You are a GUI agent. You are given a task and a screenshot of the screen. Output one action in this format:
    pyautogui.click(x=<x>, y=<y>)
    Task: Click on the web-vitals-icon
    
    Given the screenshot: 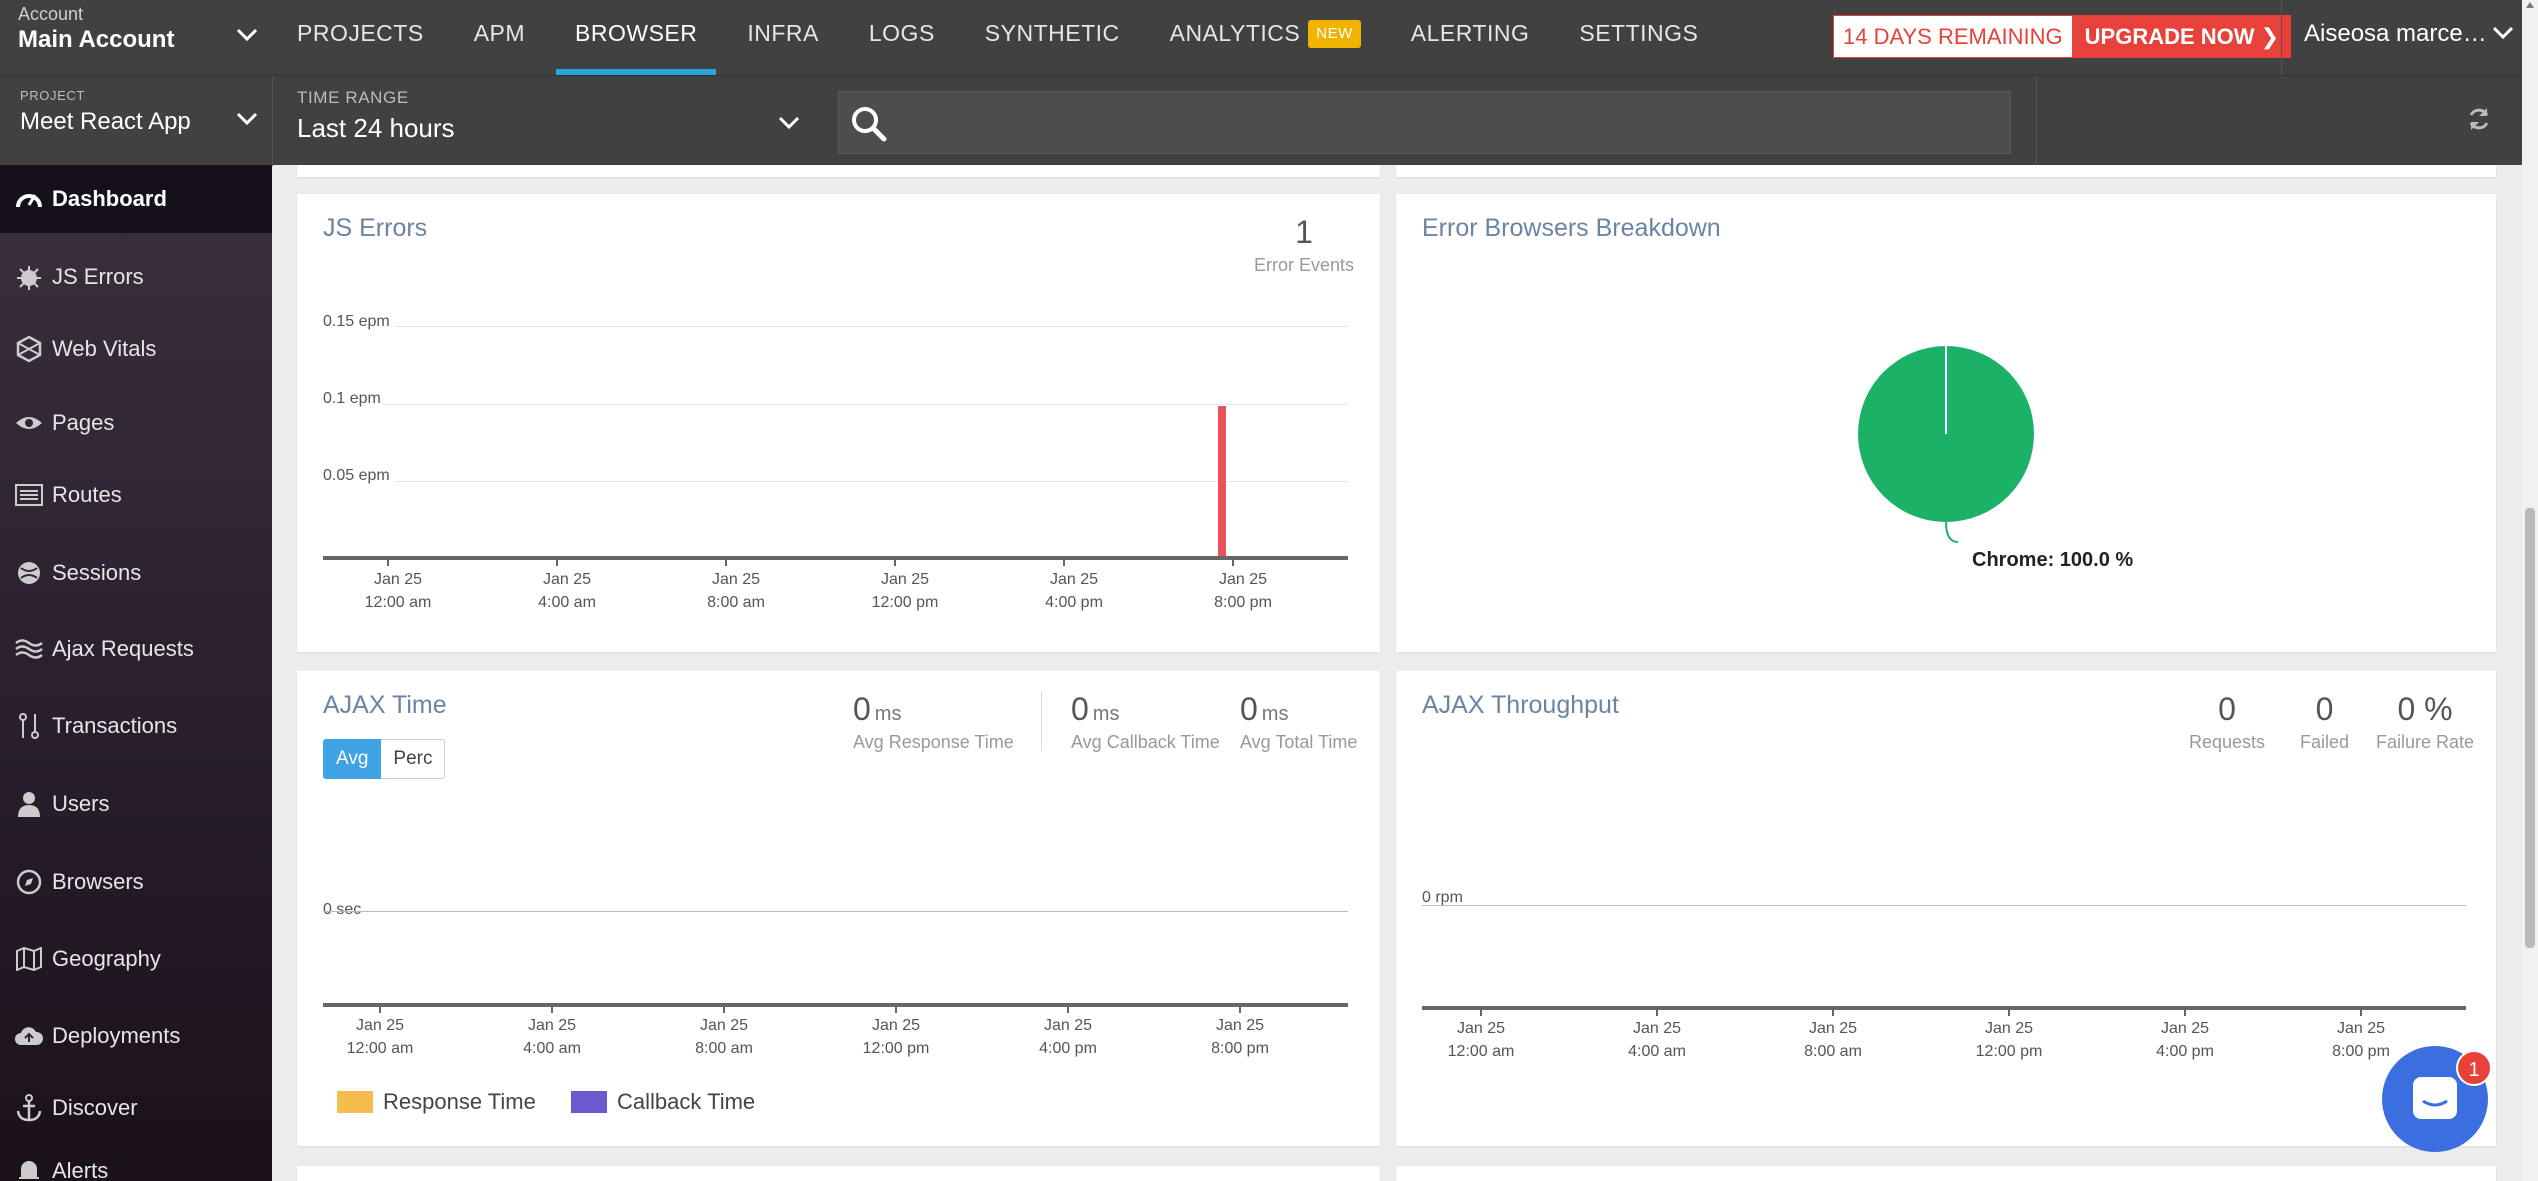 What is the action you would take?
    pyautogui.click(x=29, y=349)
    